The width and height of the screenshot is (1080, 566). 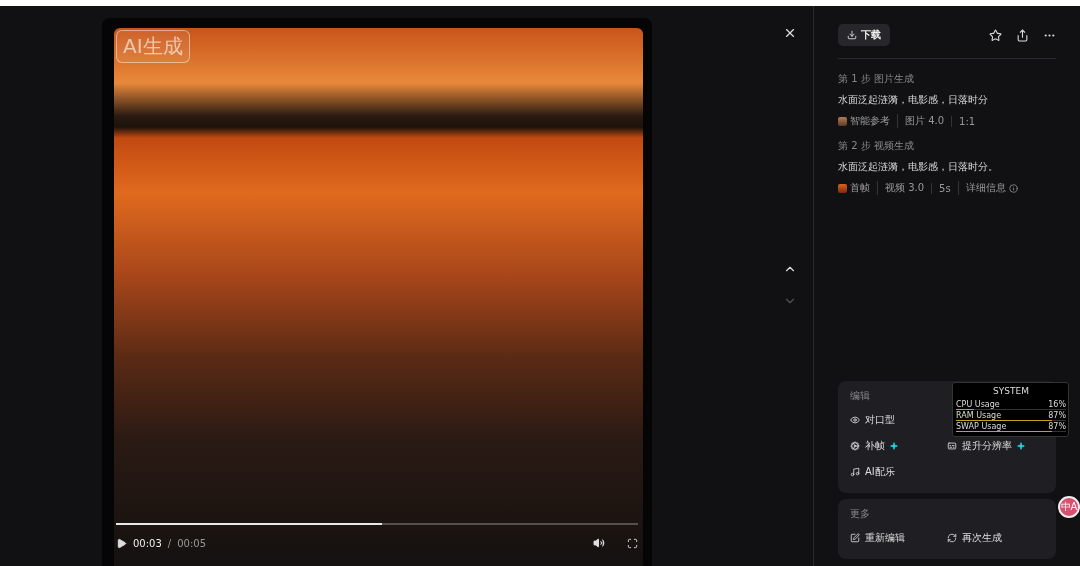 What do you see at coordinates (981, 426) in the screenshot?
I see `usage-label: SWAP Usage` at bounding box center [981, 426].